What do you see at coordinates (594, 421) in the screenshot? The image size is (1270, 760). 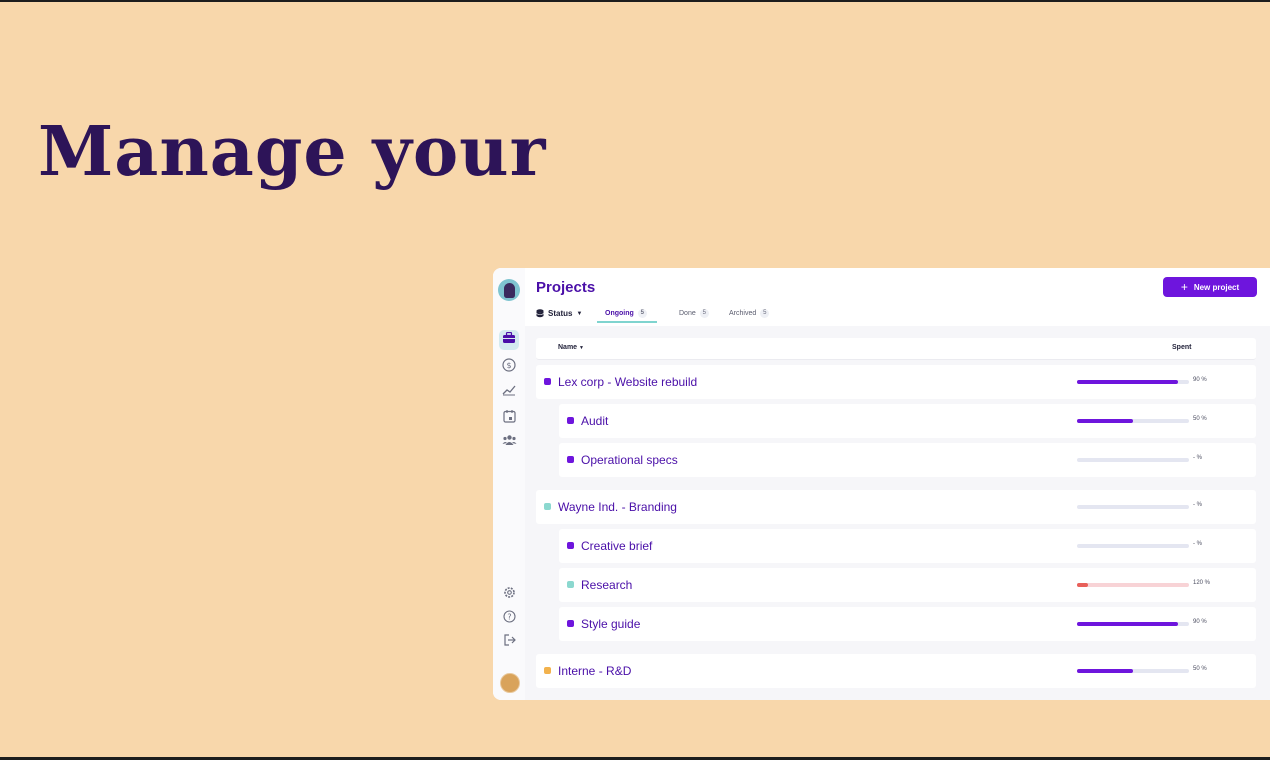 I see `project-name: Audit` at bounding box center [594, 421].